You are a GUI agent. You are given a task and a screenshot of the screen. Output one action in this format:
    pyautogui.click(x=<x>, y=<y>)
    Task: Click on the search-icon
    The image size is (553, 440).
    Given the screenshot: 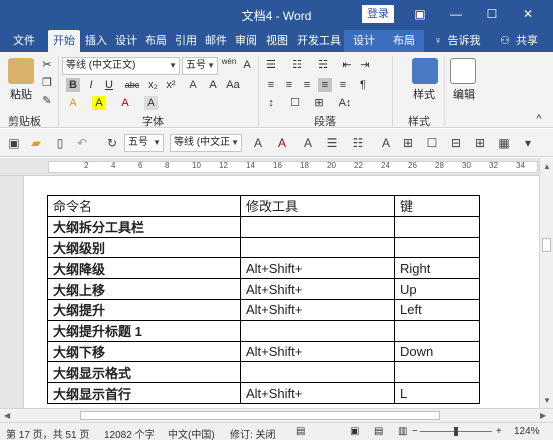 What is the action you would take?
    pyautogui.click(x=463, y=71)
    